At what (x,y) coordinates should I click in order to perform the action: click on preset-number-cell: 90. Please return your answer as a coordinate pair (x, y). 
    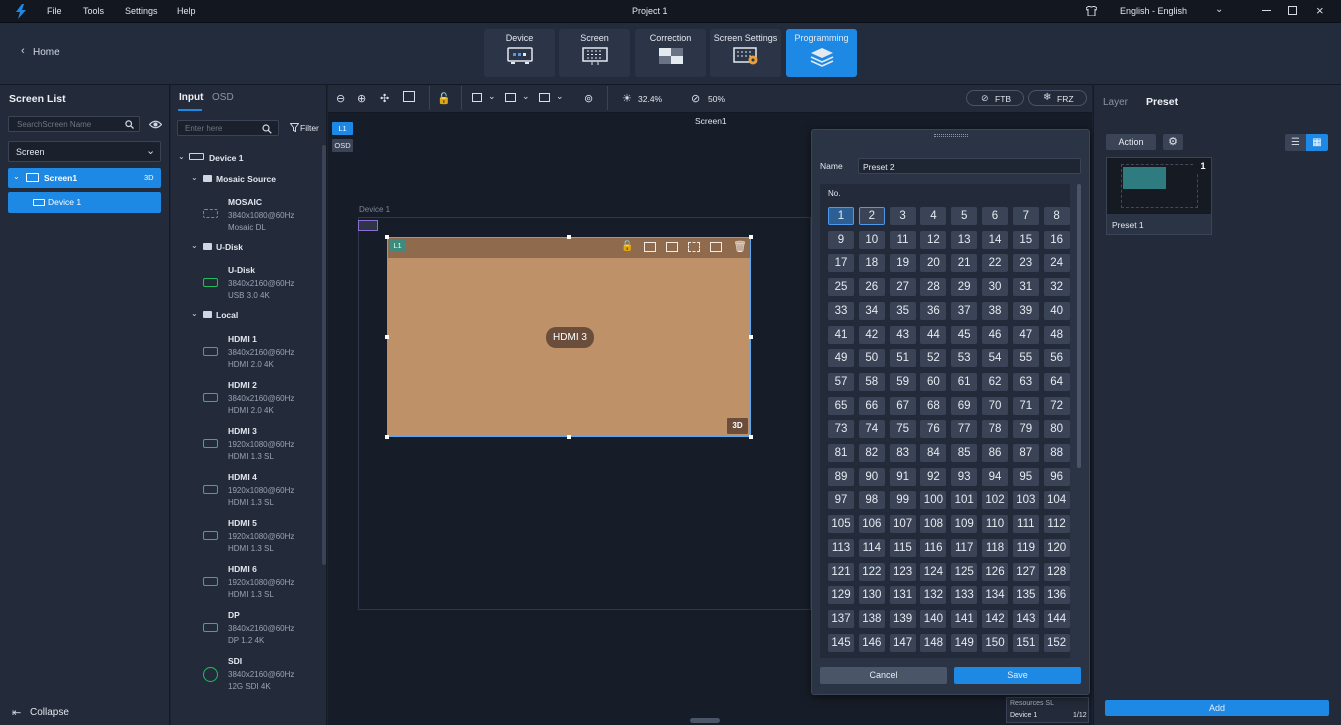
    Looking at the image, I should click on (871, 476).